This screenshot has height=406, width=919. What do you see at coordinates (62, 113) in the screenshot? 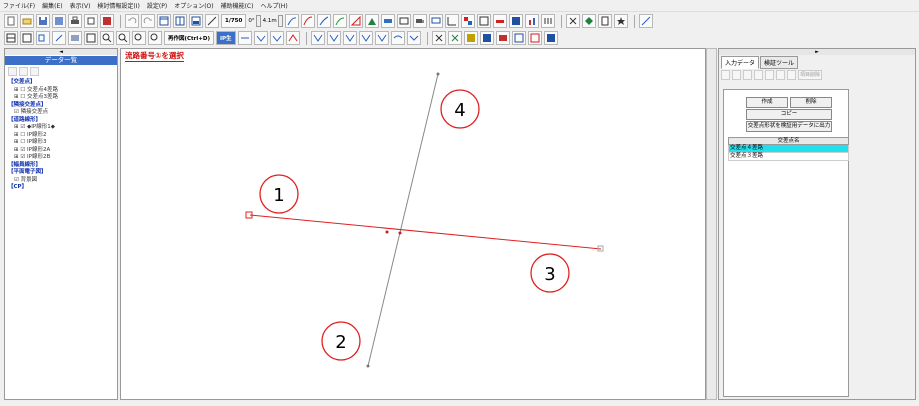
I see `tree-item: ☑ 隣接交差点` at bounding box center [62, 113].